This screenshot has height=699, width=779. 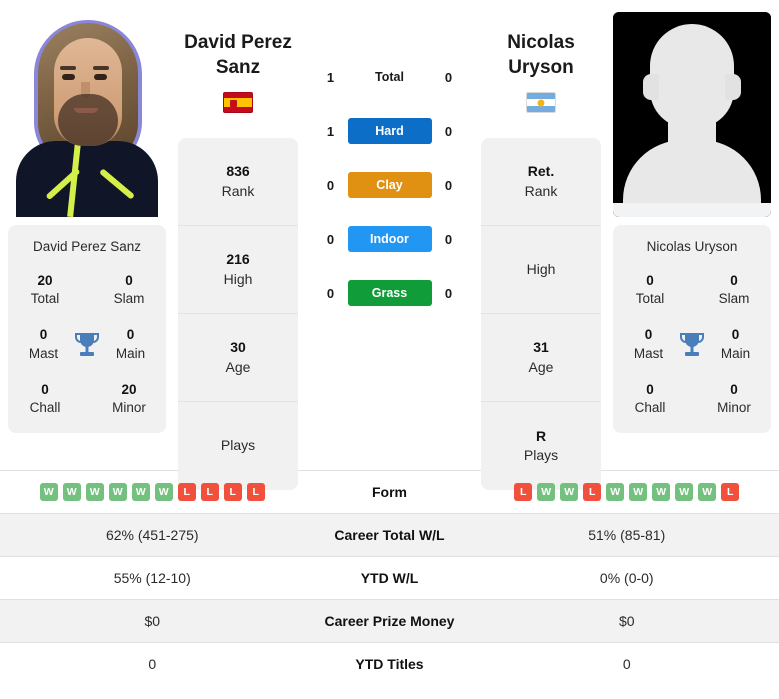 I want to click on left-titles-card: David Perez Sanz 20 Total 0 Slam 0 Mast, so click(x=87, y=329).